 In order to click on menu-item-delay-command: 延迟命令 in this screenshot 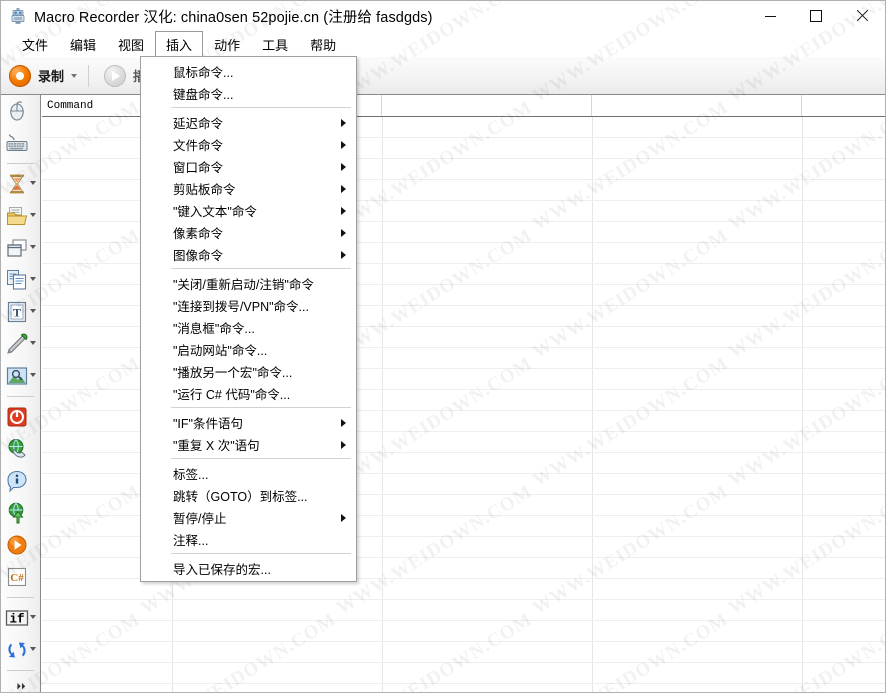, I will do `click(248, 122)`.